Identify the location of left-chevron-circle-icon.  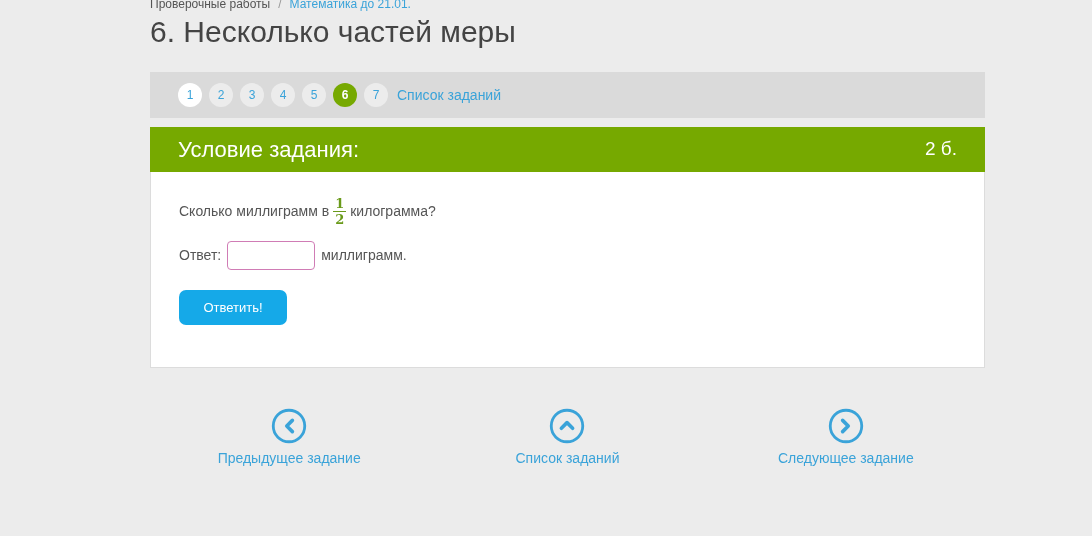
(289, 426).